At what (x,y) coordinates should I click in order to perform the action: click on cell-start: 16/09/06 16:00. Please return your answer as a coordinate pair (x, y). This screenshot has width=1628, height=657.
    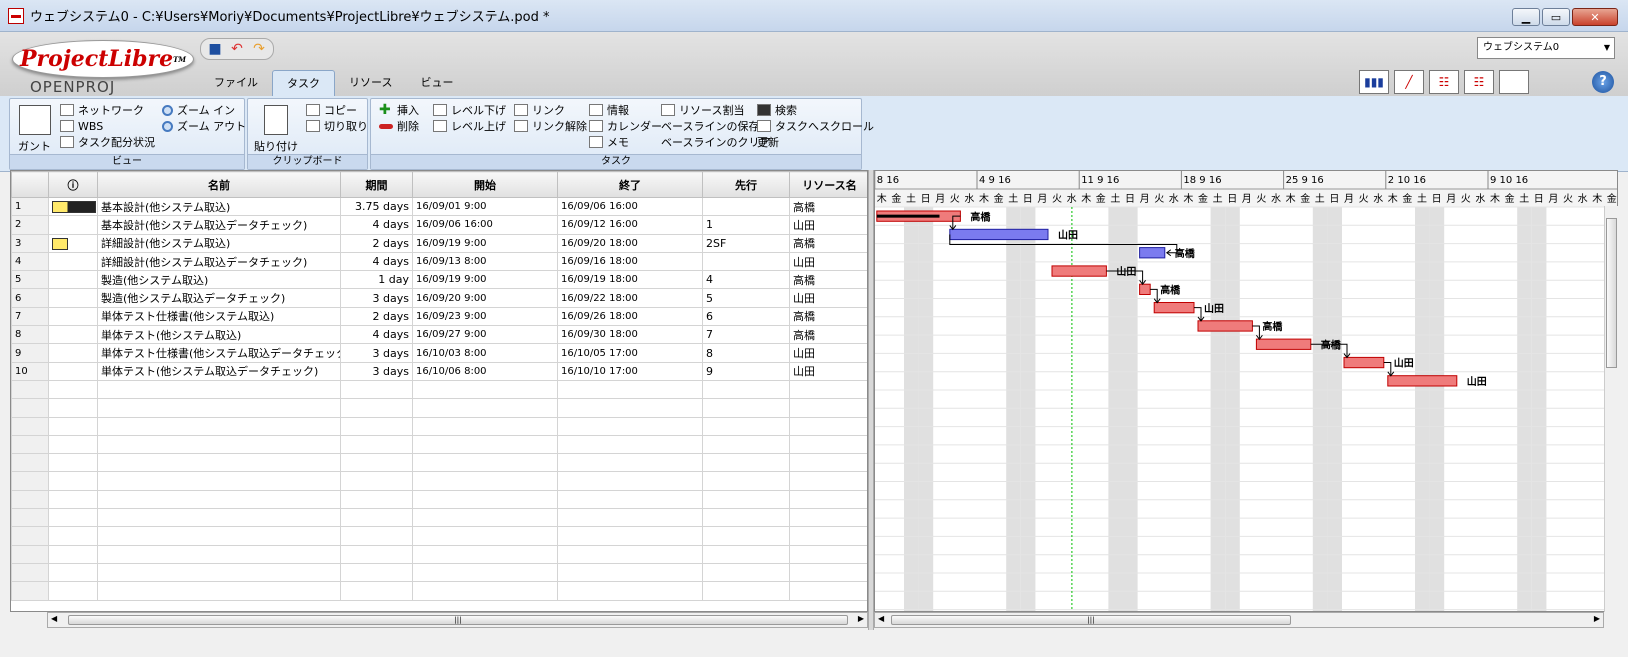
    Looking at the image, I should click on (485, 225).